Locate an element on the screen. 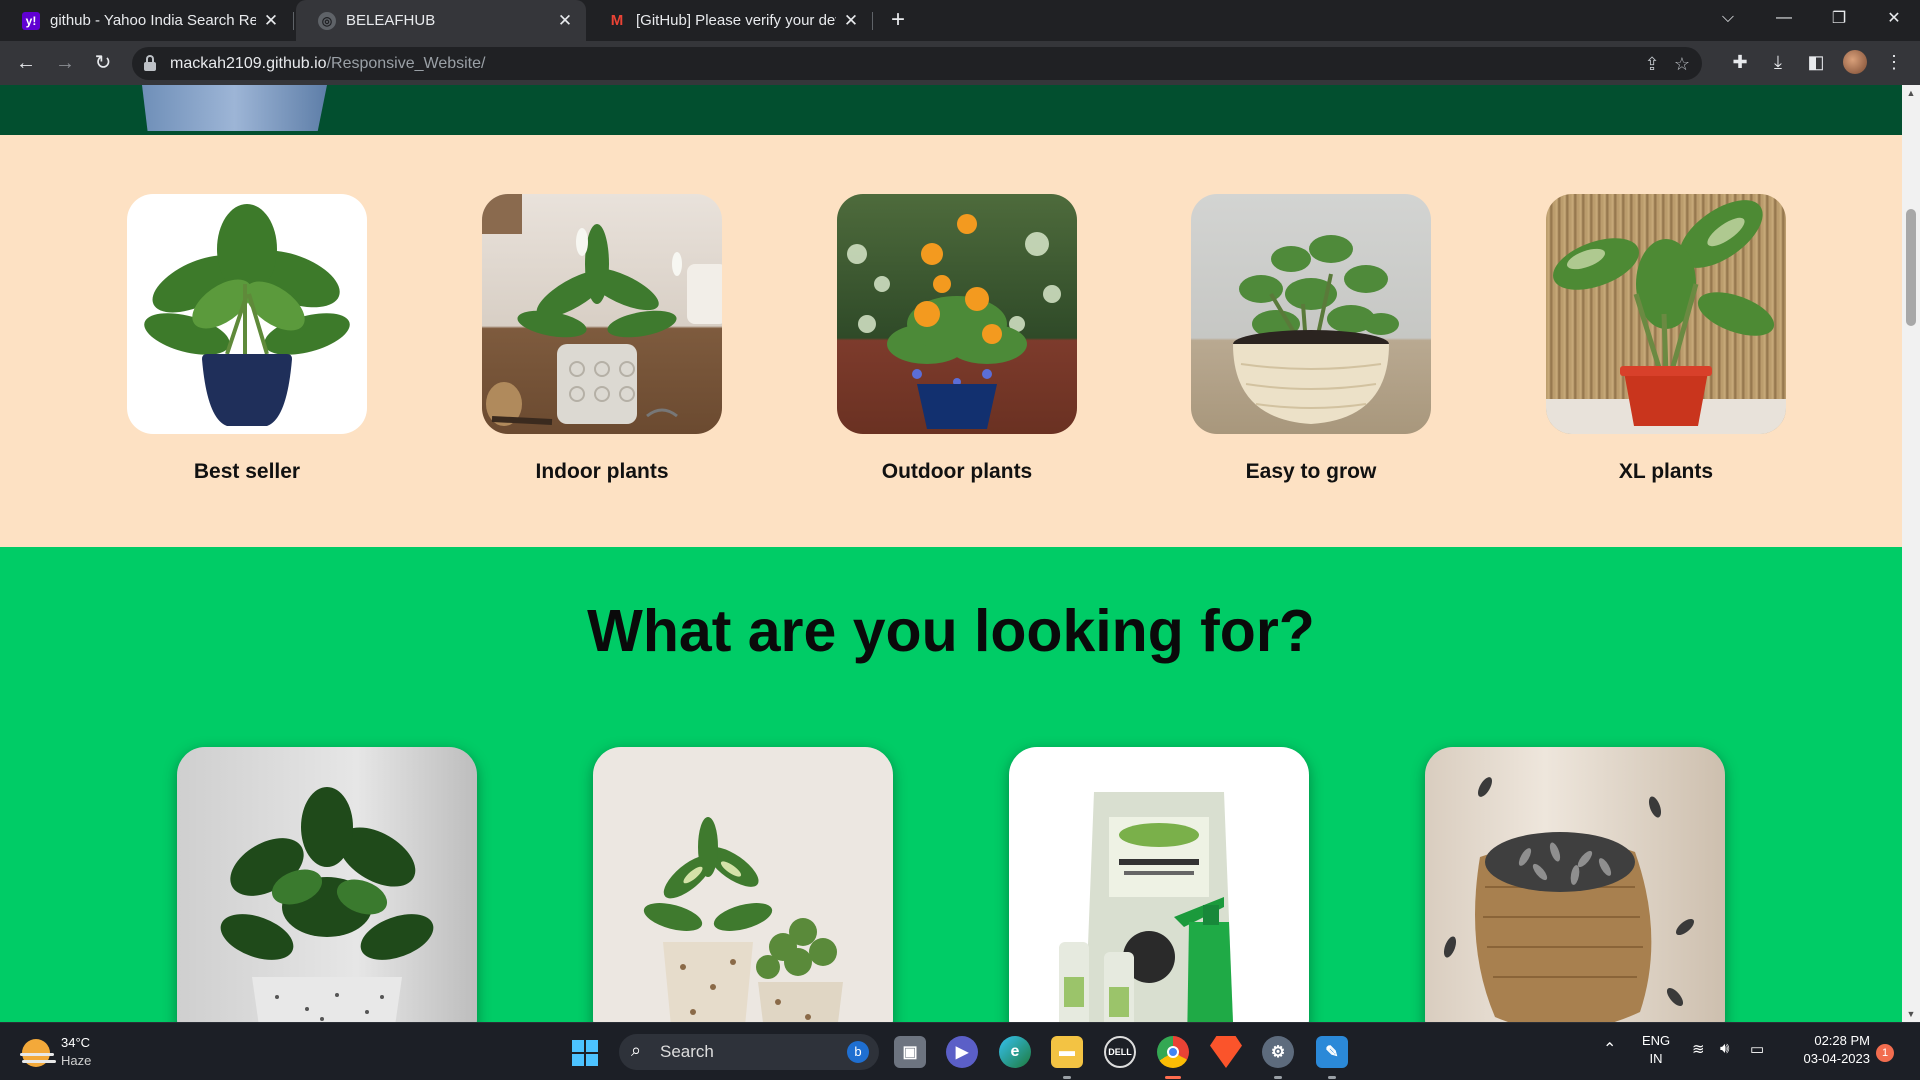 The width and height of the screenshot is (1920, 1080). category-easy-to-grow: Easy to grow is located at coordinates (1311, 339).